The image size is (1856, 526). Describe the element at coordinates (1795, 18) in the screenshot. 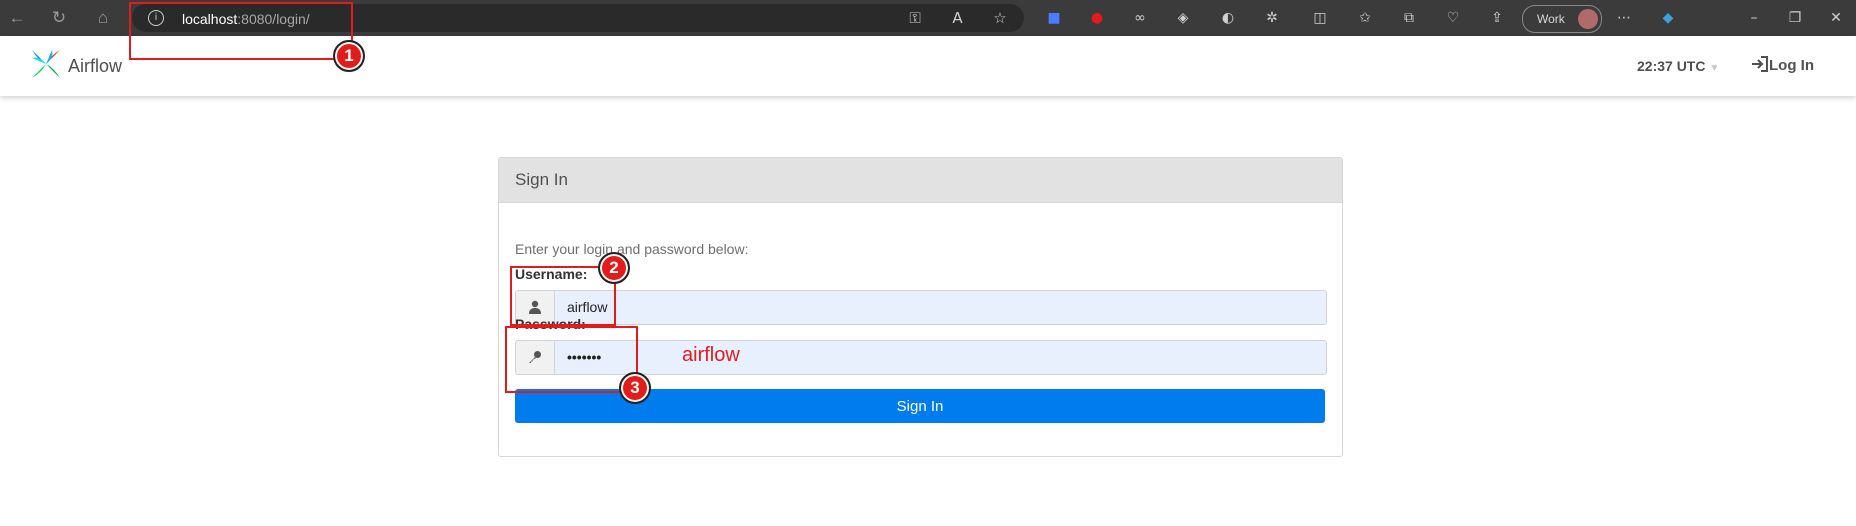

I see `restore-icon: ❐` at that location.